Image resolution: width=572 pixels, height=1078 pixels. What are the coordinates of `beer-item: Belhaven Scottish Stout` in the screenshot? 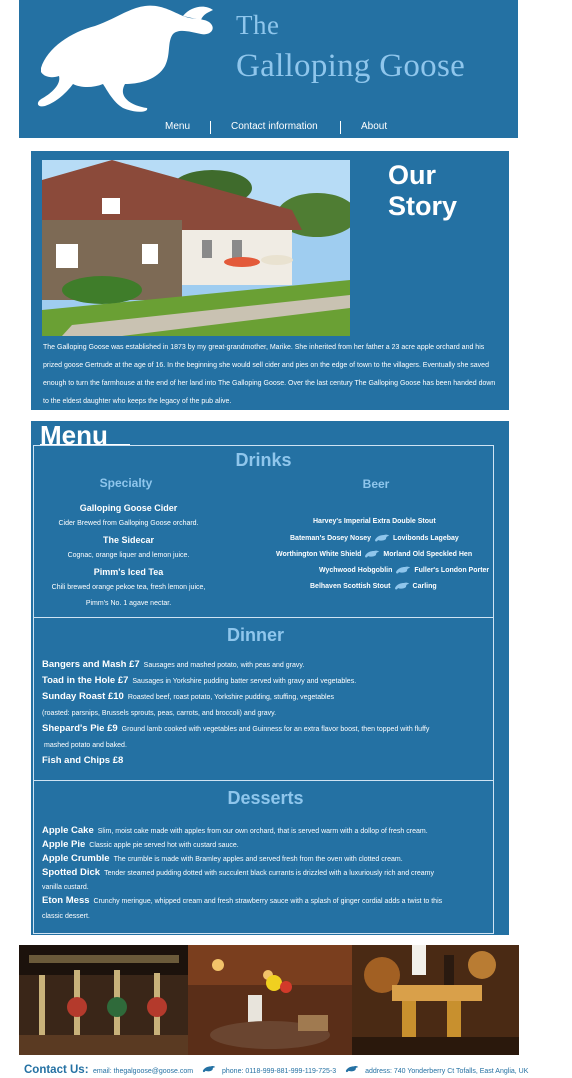 It's located at (350, 586).